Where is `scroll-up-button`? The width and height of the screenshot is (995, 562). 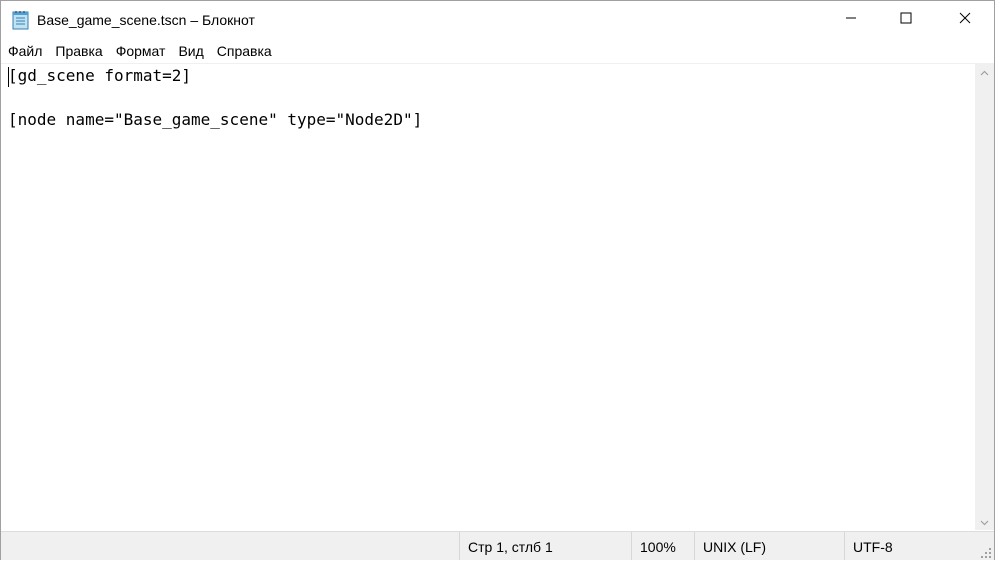 scroll-up-button is located at coordinates (984, 71).